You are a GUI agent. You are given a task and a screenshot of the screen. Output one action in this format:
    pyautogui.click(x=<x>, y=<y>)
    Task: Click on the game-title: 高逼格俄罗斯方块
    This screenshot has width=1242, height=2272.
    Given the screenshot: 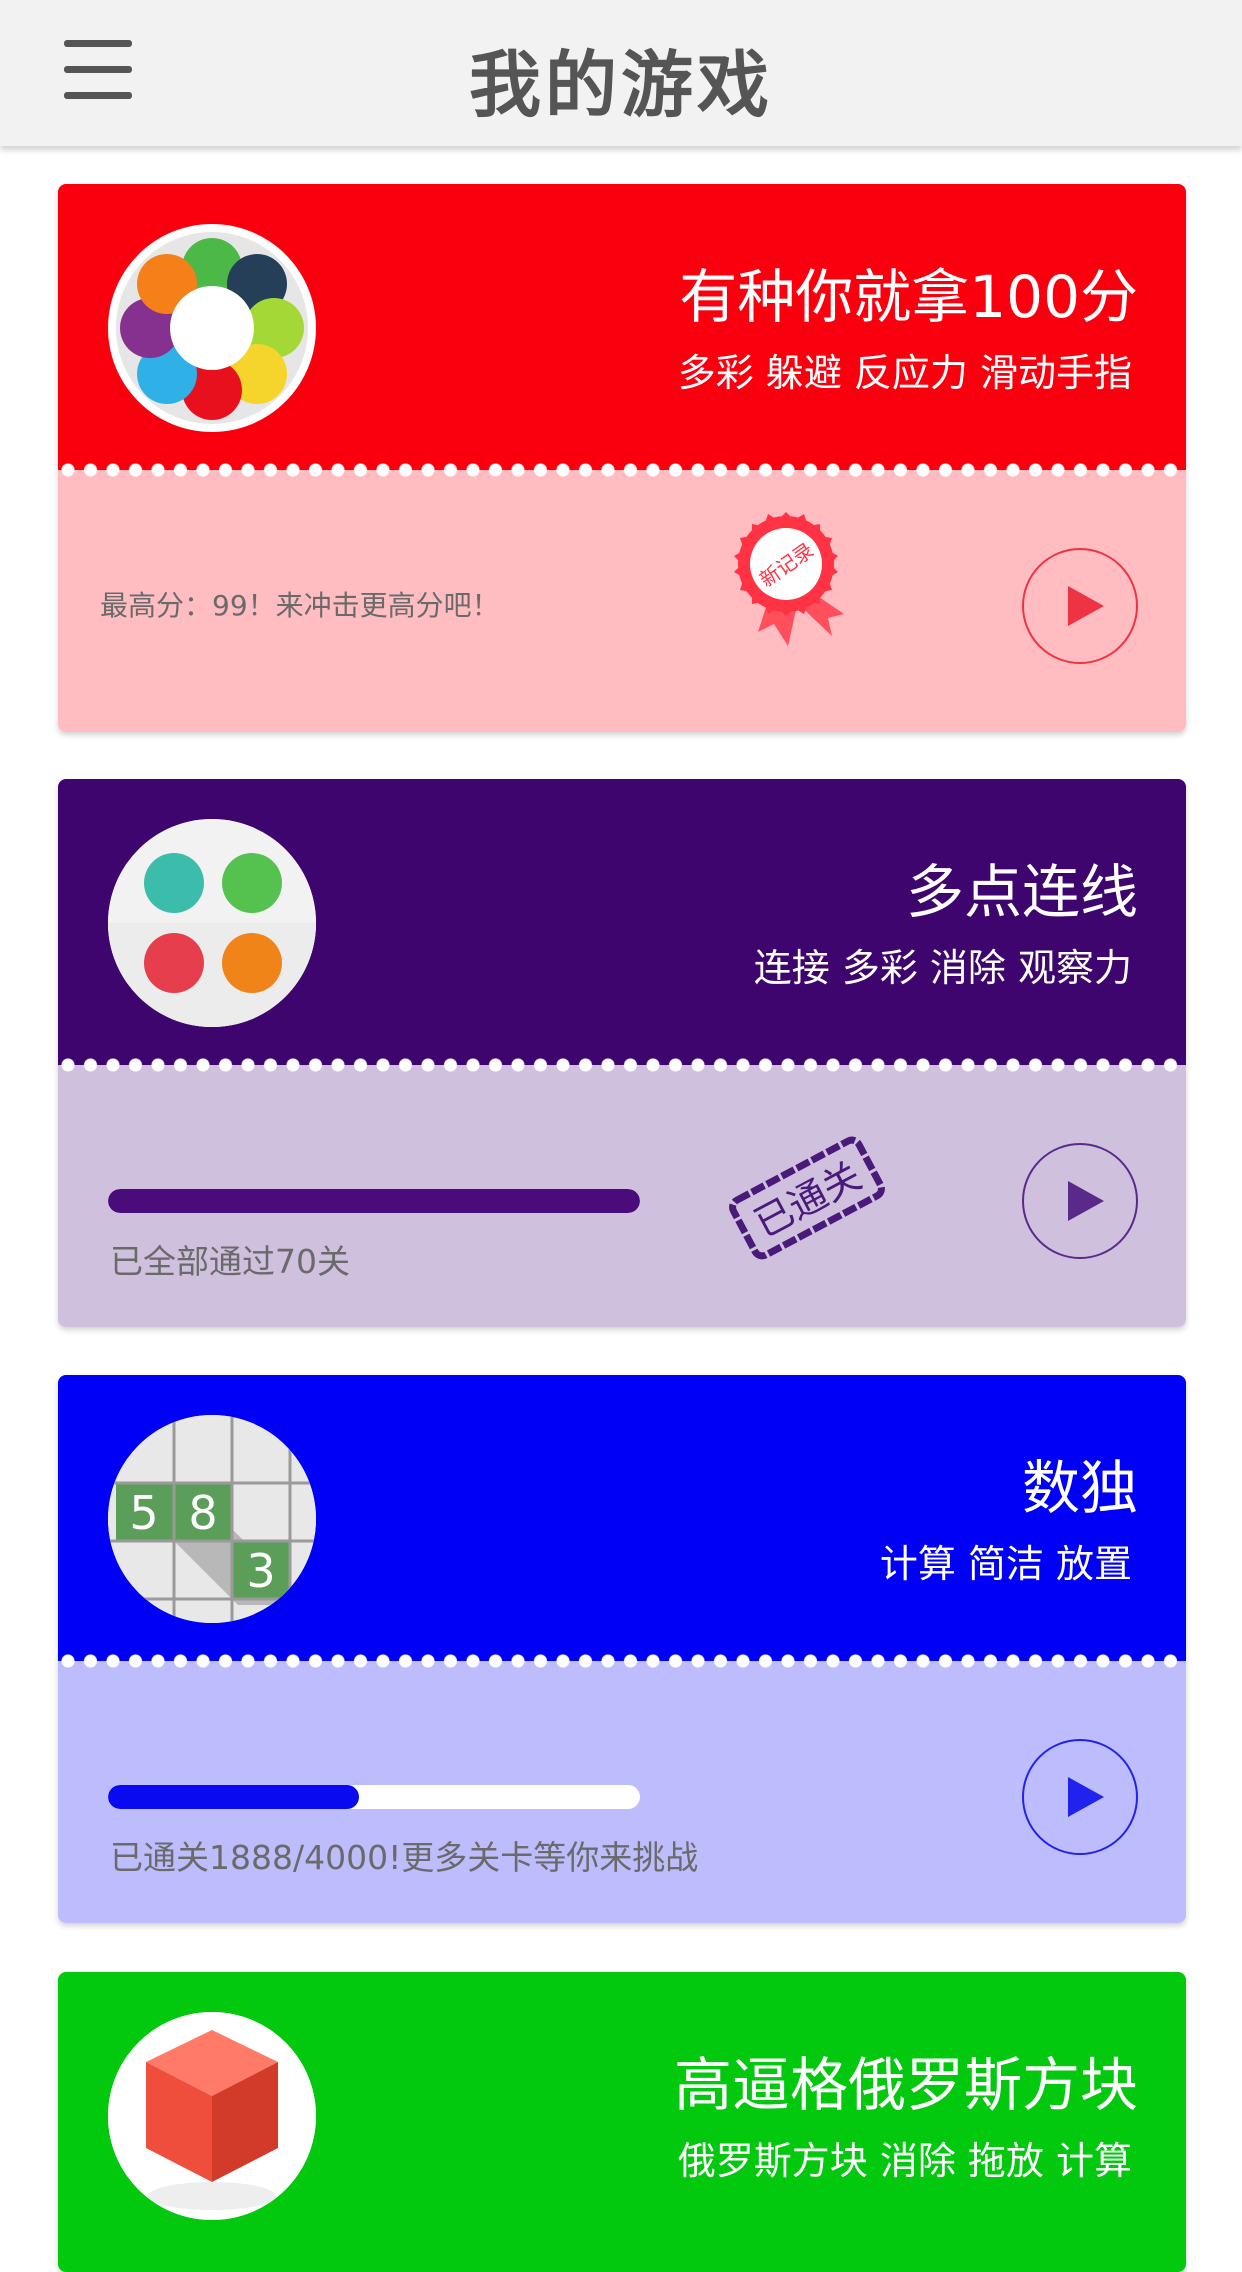 What is the action you would take?
    pyautogui.click(x=905, y=2085)
    